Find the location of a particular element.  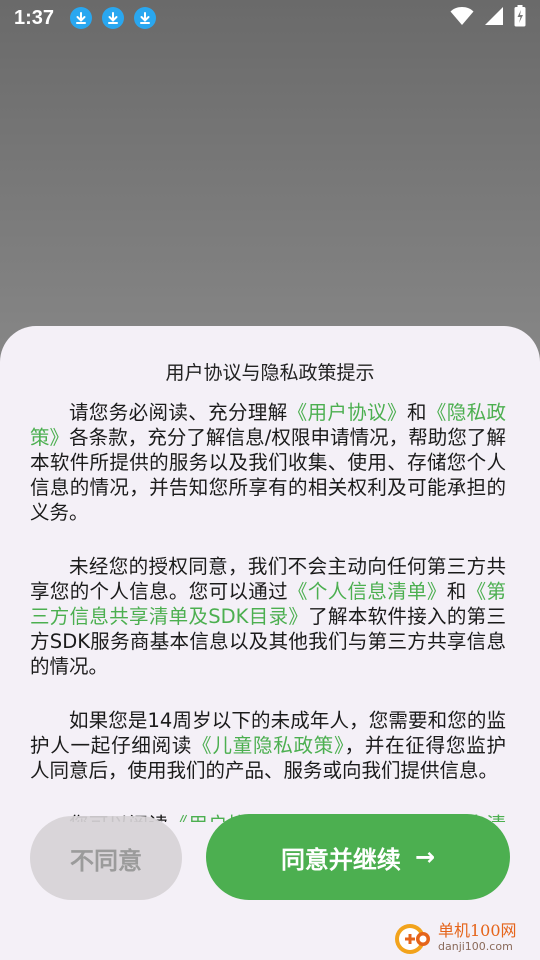

agree-continue-button: 同意并继续 → is located at coordinates (358, 857).